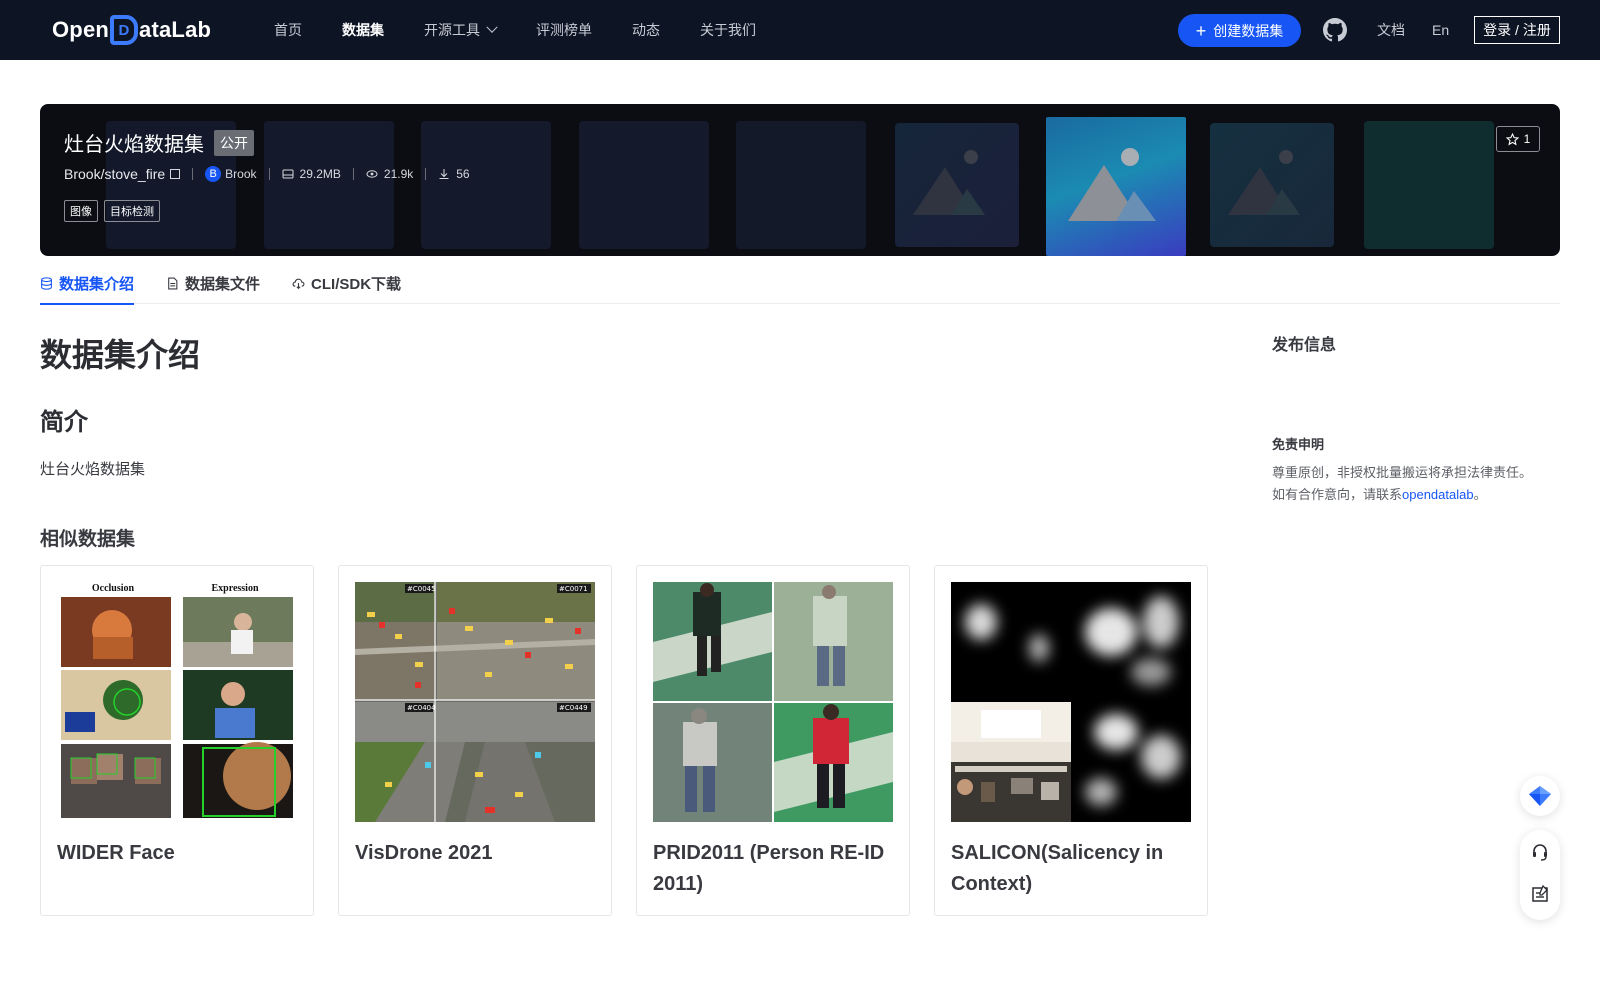 This screenshot has width=1600, height=1000. Describe the element at coordinates (398, 174) in the screenshot. I see `view-count: 21.9k` at that location.